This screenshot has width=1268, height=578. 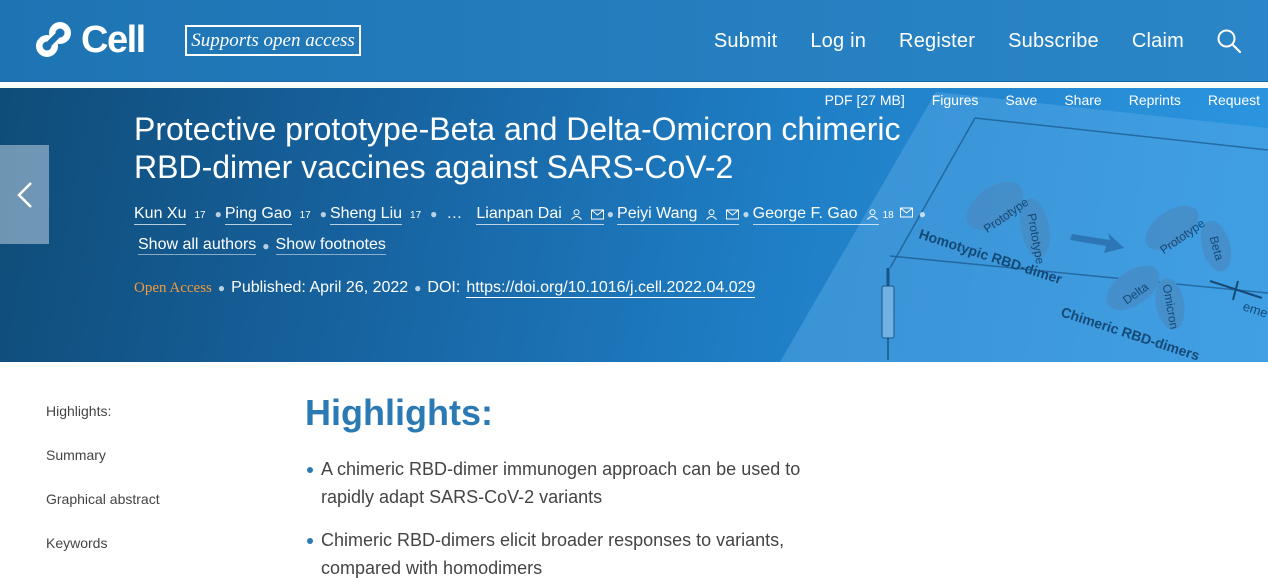 I want to click on previous-article-button, so click(x=24, y=194).